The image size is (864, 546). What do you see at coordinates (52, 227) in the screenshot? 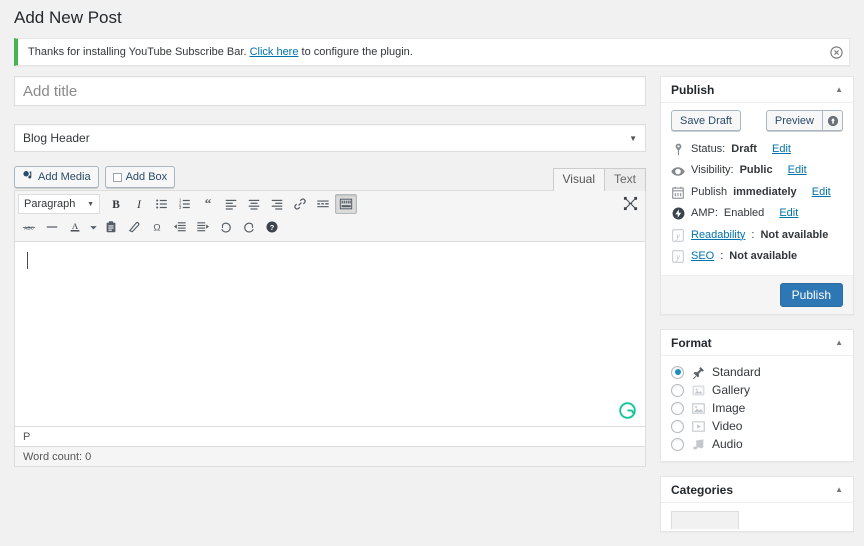
I see `horizontal-rule-icon` at bounding box center [52, 227].